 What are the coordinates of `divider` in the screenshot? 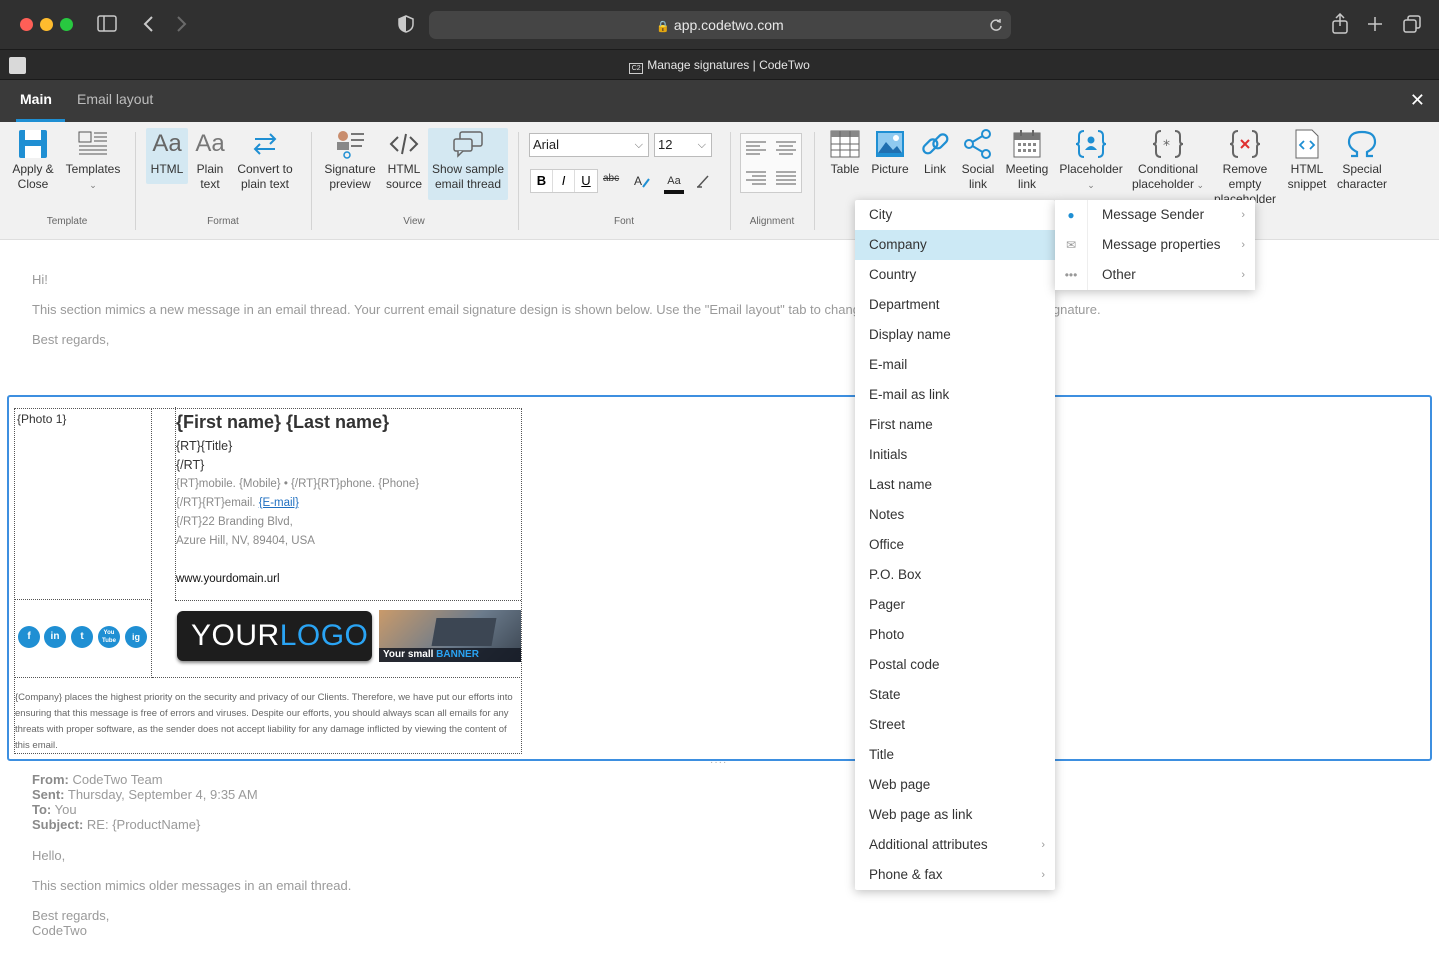 It's located at (348, 600).